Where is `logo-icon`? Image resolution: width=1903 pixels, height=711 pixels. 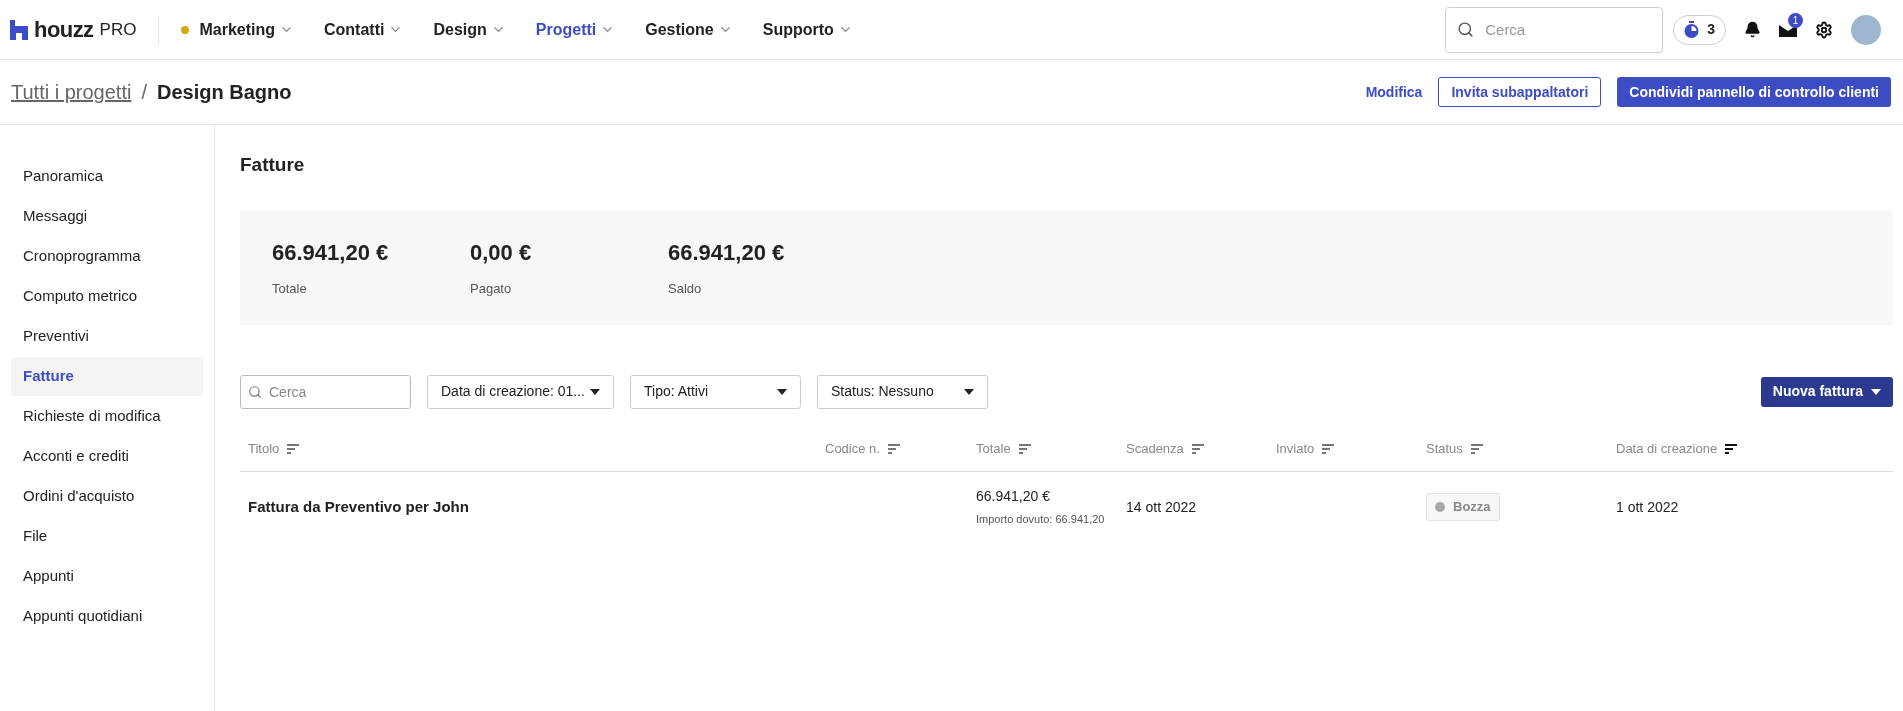 logo-icon is located at coordinates (19, 29).